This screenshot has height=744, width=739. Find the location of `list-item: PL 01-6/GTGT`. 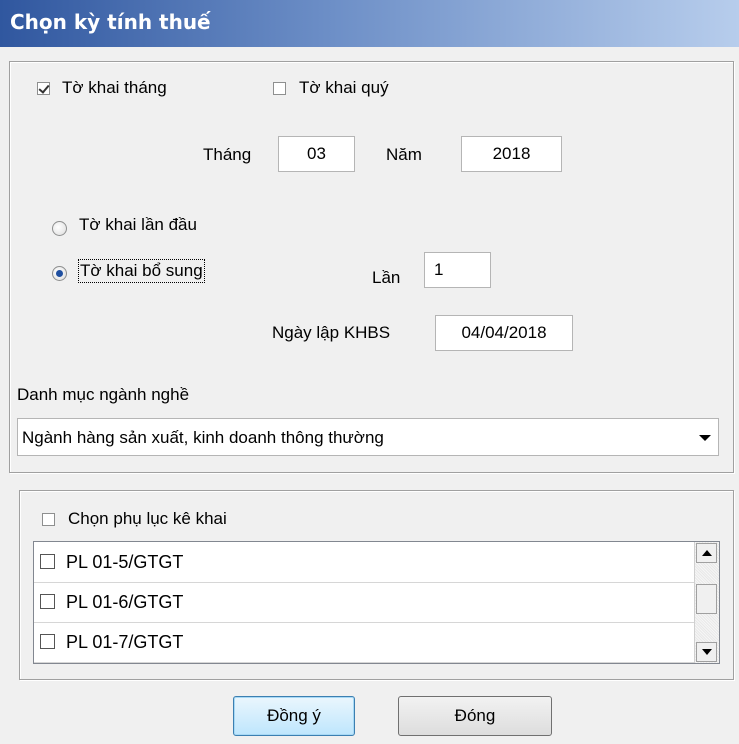

list-item: PL 01-6/GTGT is located at coordinates (364, 602).